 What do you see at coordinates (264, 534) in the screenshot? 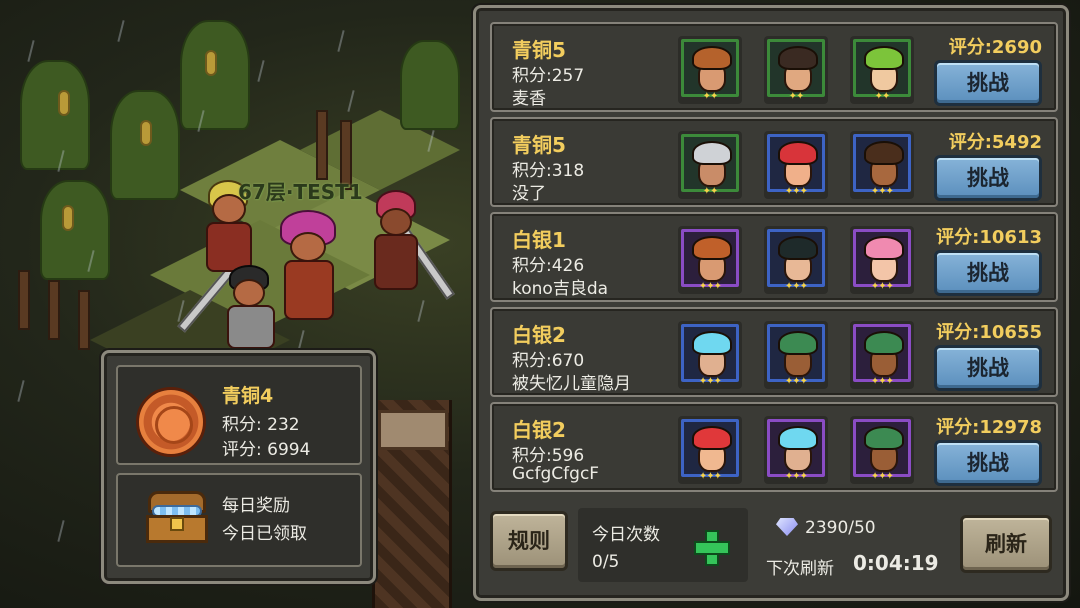
I see `daily-reward-status: 今日已领取` at bounding box center [264, 534].